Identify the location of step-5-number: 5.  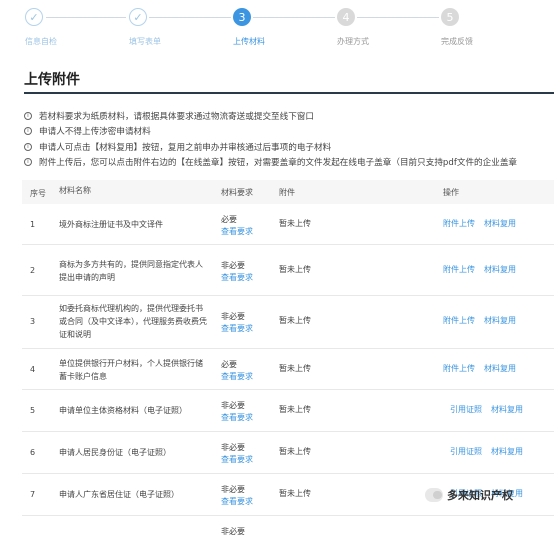
(450, 17).